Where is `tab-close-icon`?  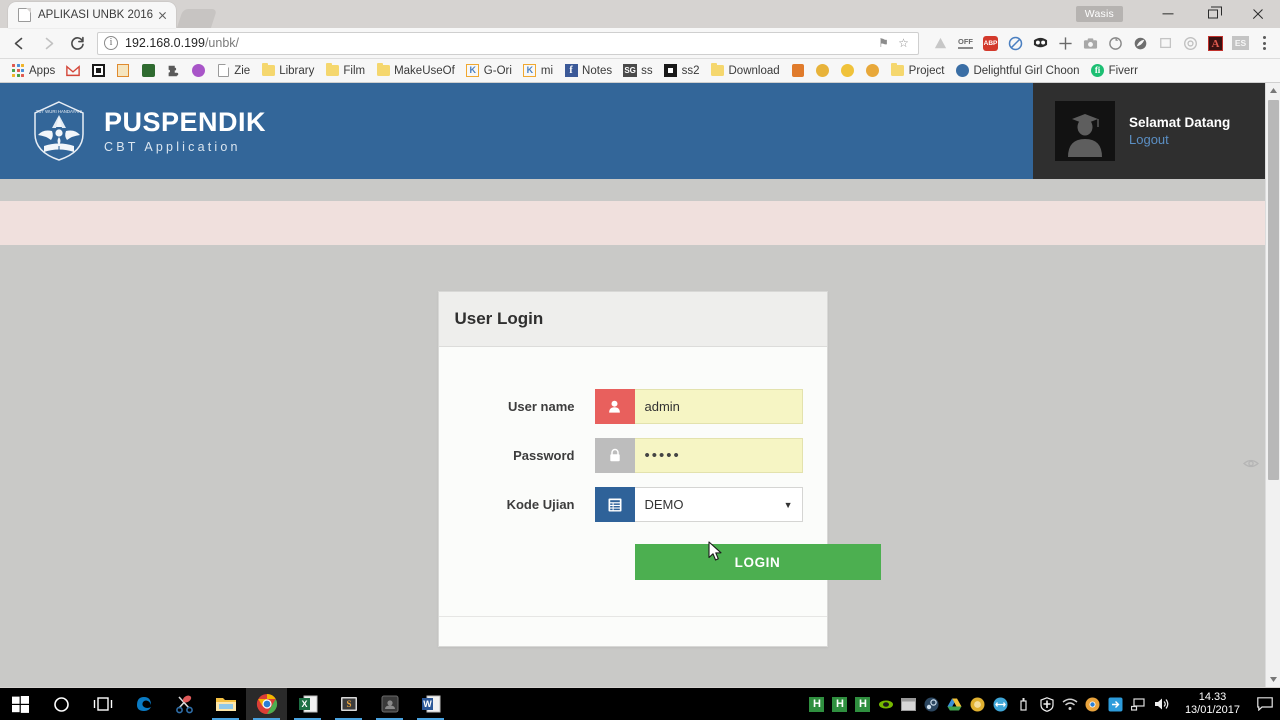 tab-close-icon is located at coordinates (162, 15).